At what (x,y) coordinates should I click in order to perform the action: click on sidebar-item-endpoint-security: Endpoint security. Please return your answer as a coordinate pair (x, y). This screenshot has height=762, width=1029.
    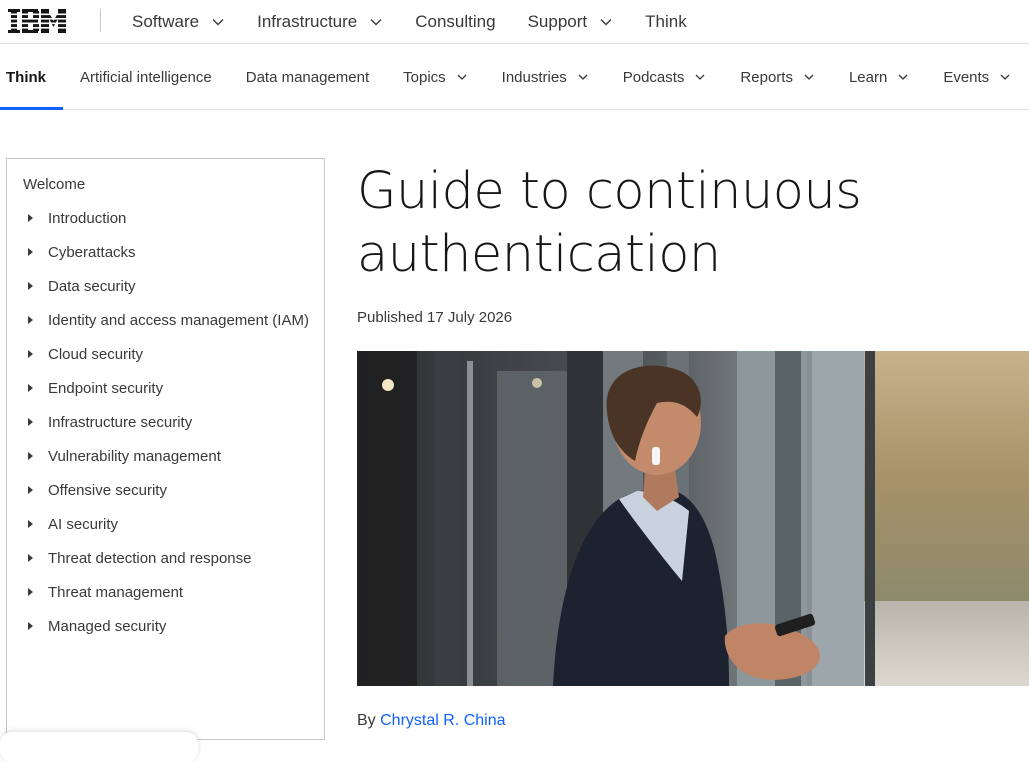
    Looking at the image, I should click on (158, 388).